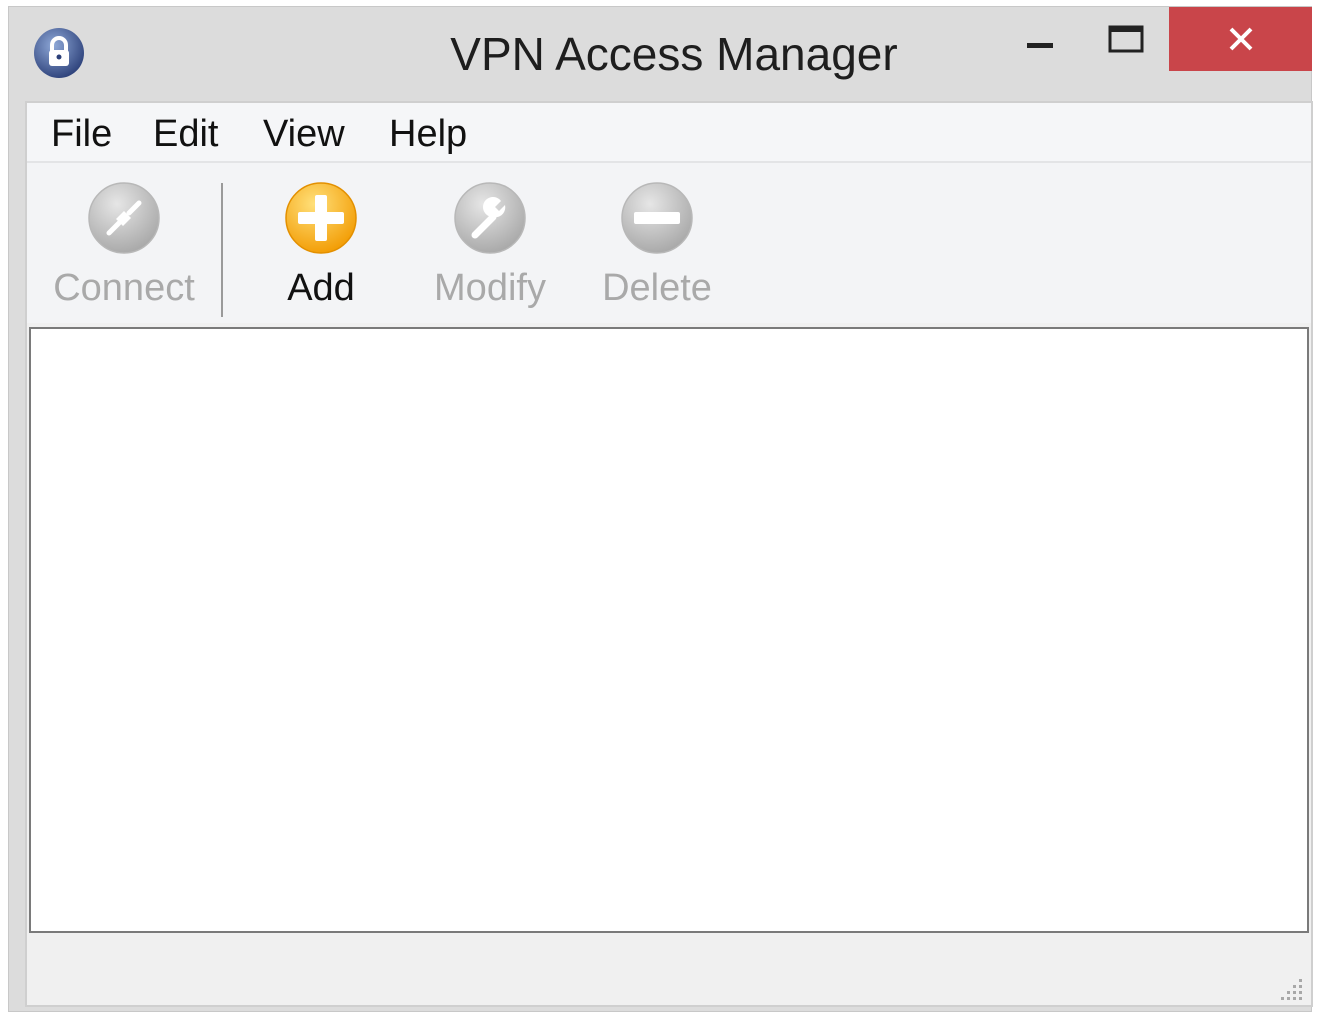  I want to click on maximize-button, so click(1126, 39).